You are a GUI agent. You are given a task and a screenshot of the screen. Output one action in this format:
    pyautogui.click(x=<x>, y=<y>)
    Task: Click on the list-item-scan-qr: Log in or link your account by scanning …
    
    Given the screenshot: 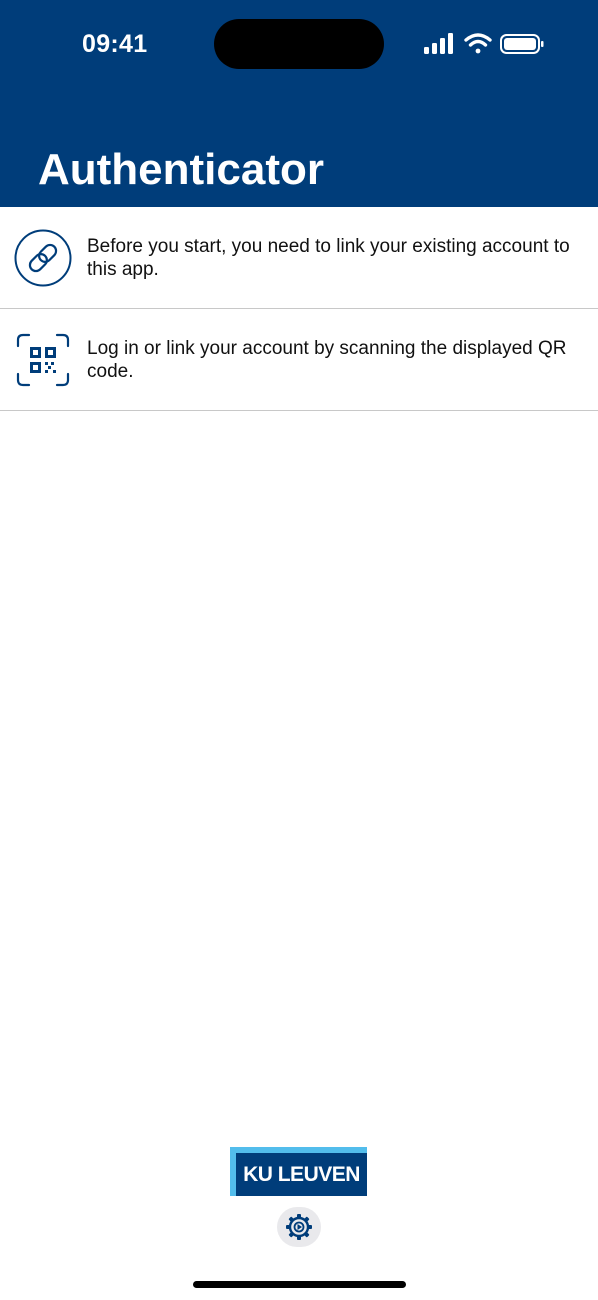 What is the action you would take?
    pyautogui.click(x=299, y=360)
    